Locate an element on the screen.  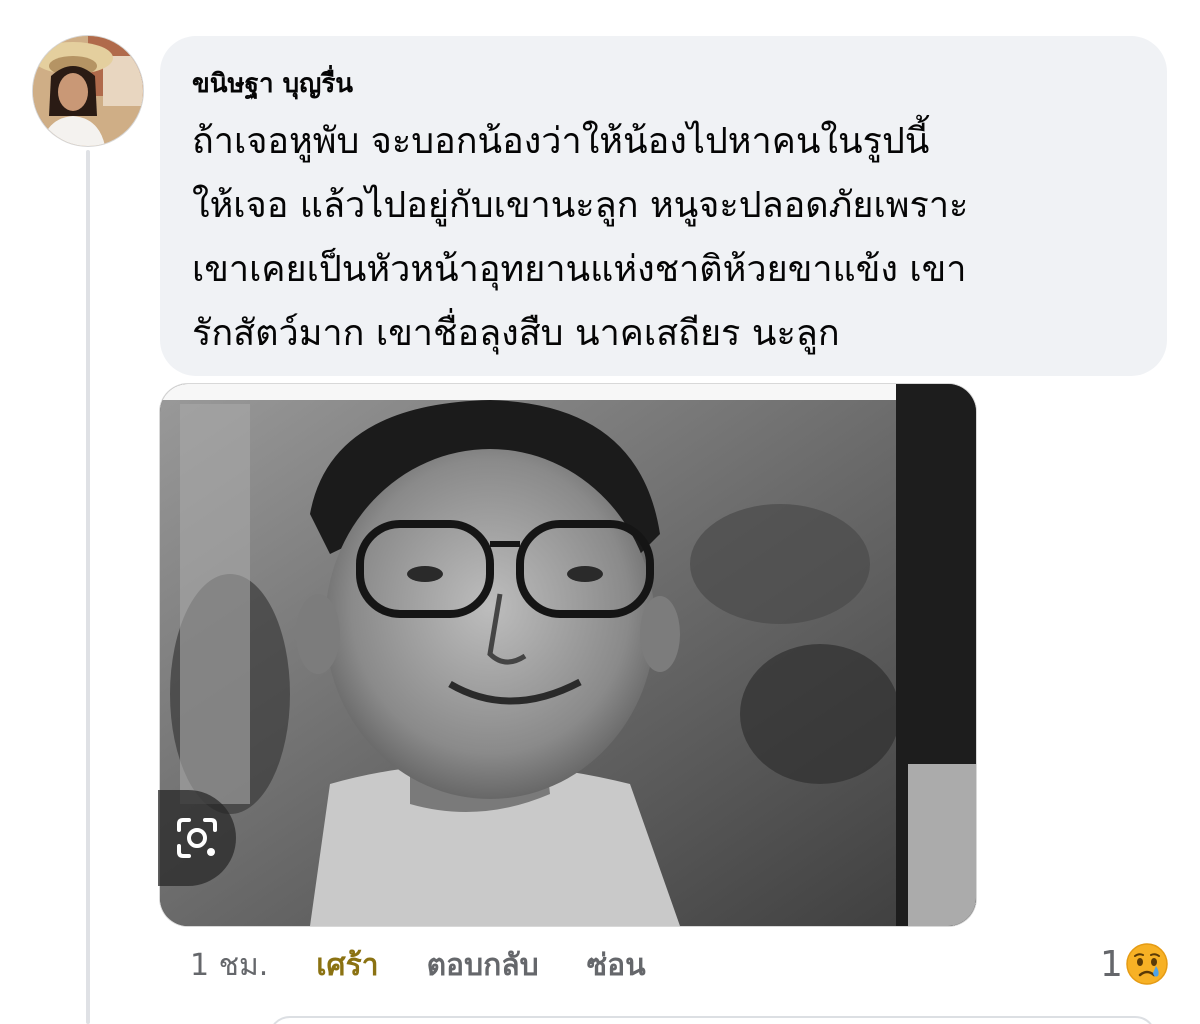
reply-button: ตอบกลับ is located at coordinates (483, 965).